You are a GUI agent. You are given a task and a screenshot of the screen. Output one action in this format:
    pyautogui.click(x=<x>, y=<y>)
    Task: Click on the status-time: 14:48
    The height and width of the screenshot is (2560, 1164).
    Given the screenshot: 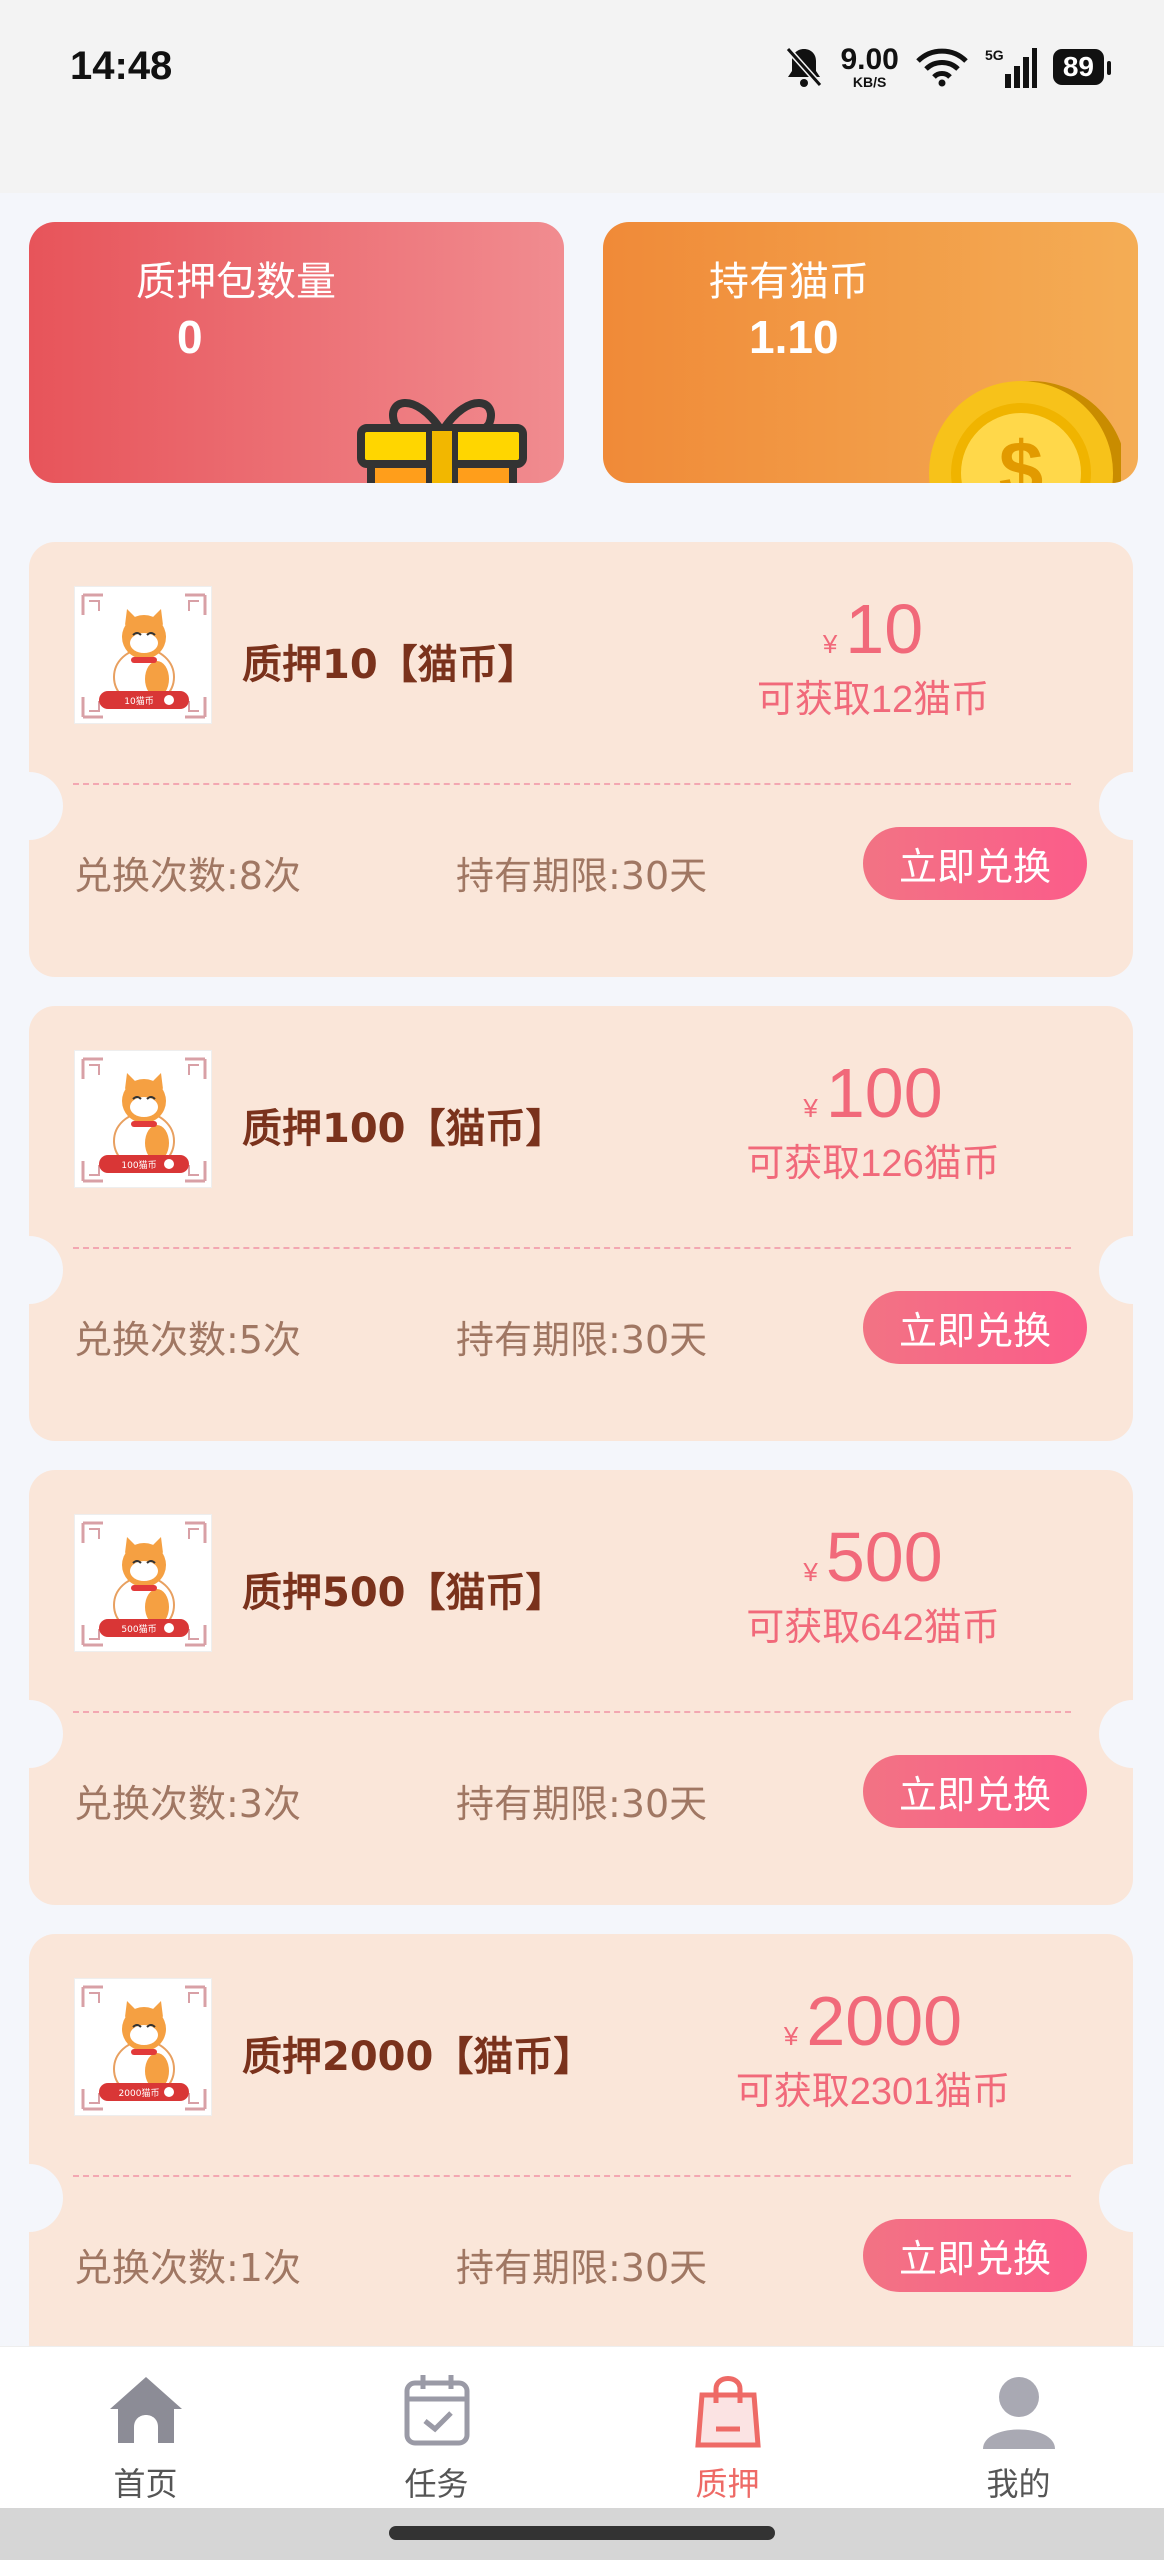 What is the action you would take?
    pyautogui.click(x=121, y=66)
    